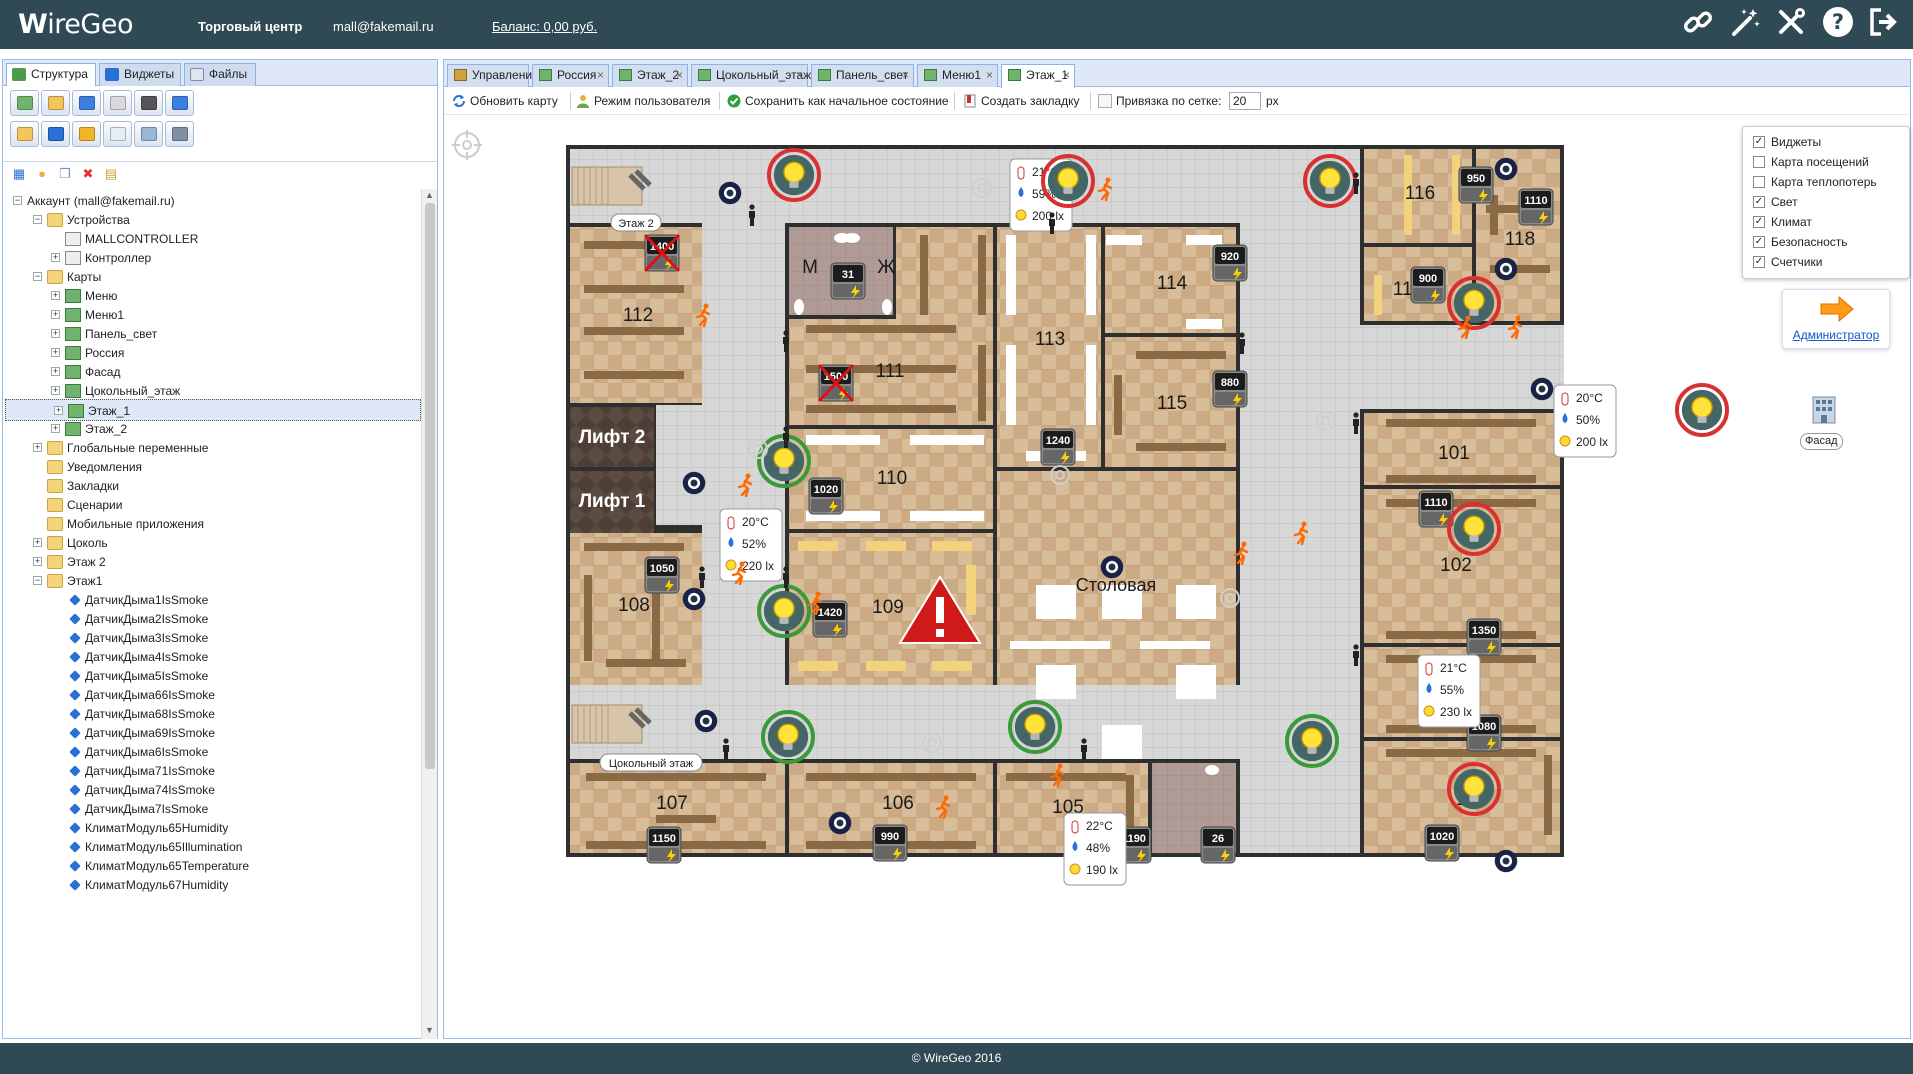  I want to click on logout-icon, so click(1884, 24).